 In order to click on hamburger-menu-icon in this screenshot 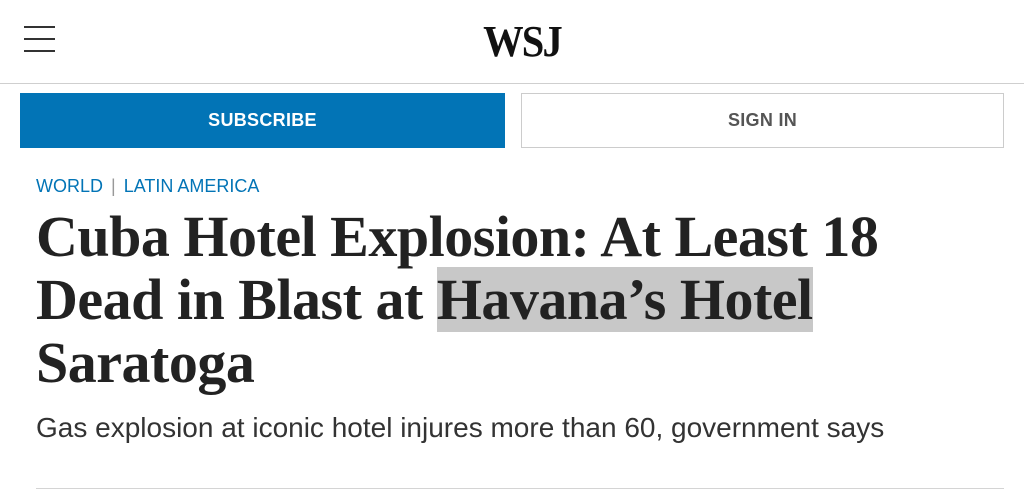, I will do `click(39, 39)`.